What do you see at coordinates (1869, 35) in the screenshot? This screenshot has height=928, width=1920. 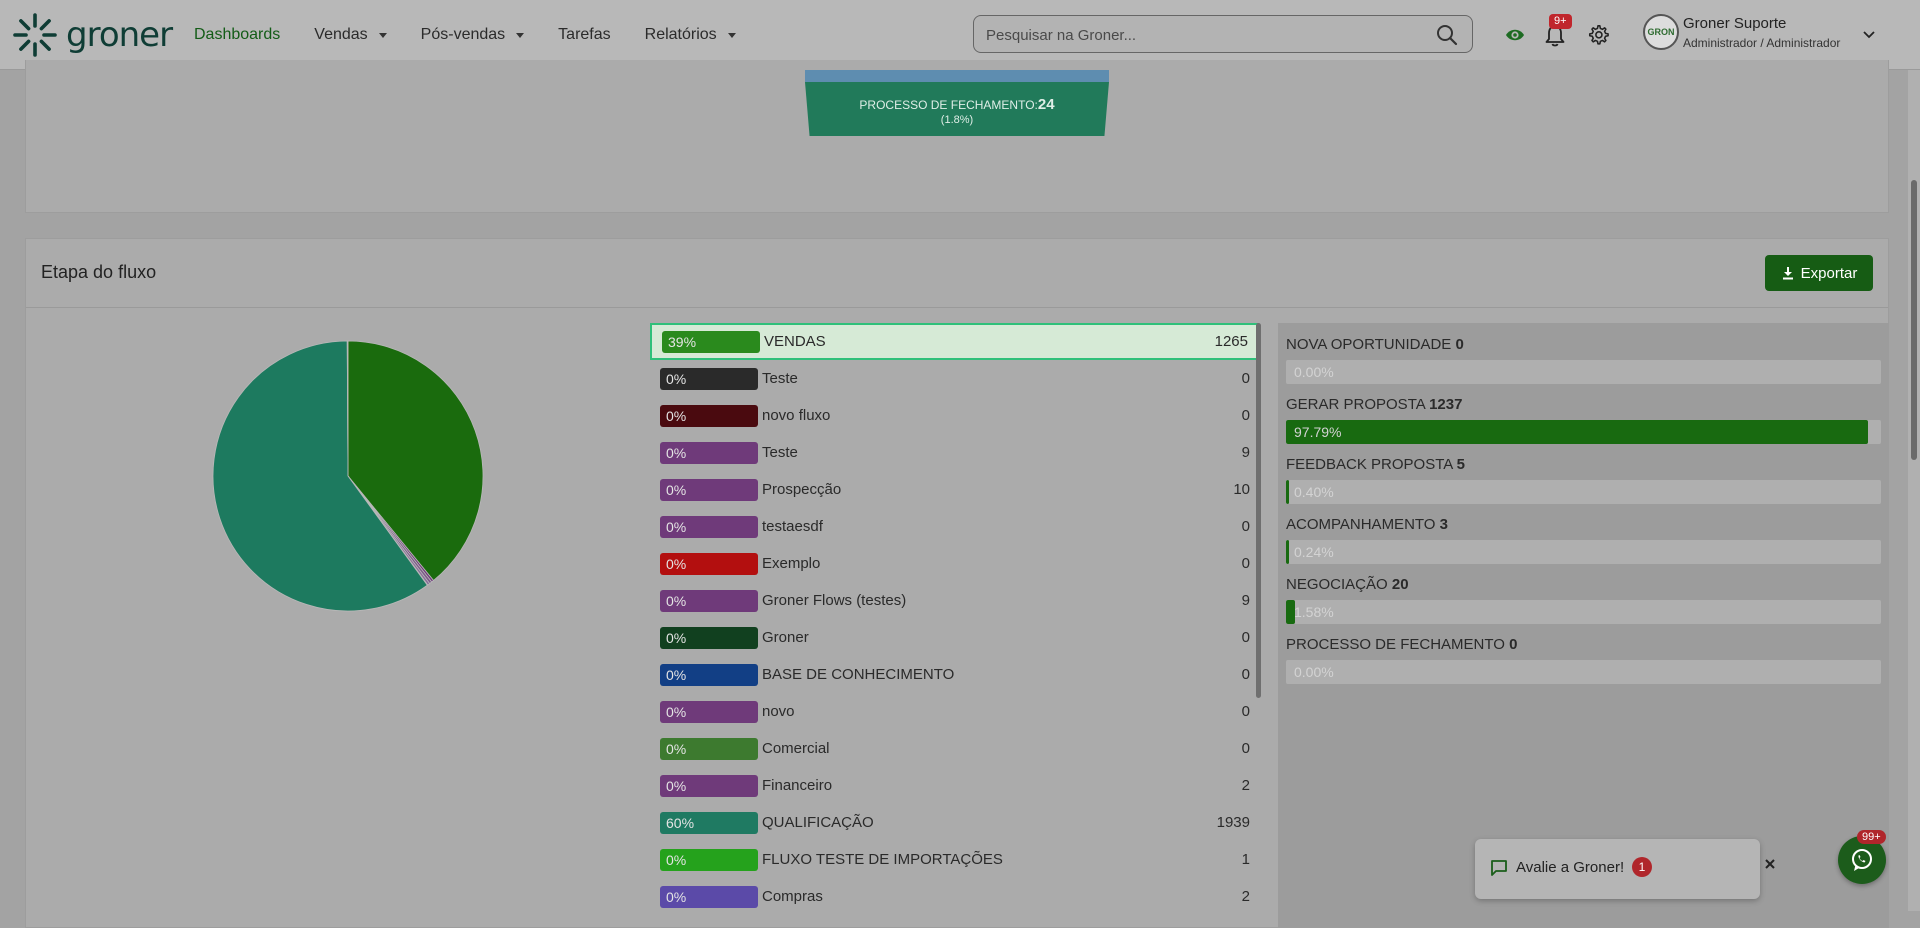 I see `chevron-down-icon` at bounding box center [1869, 35].